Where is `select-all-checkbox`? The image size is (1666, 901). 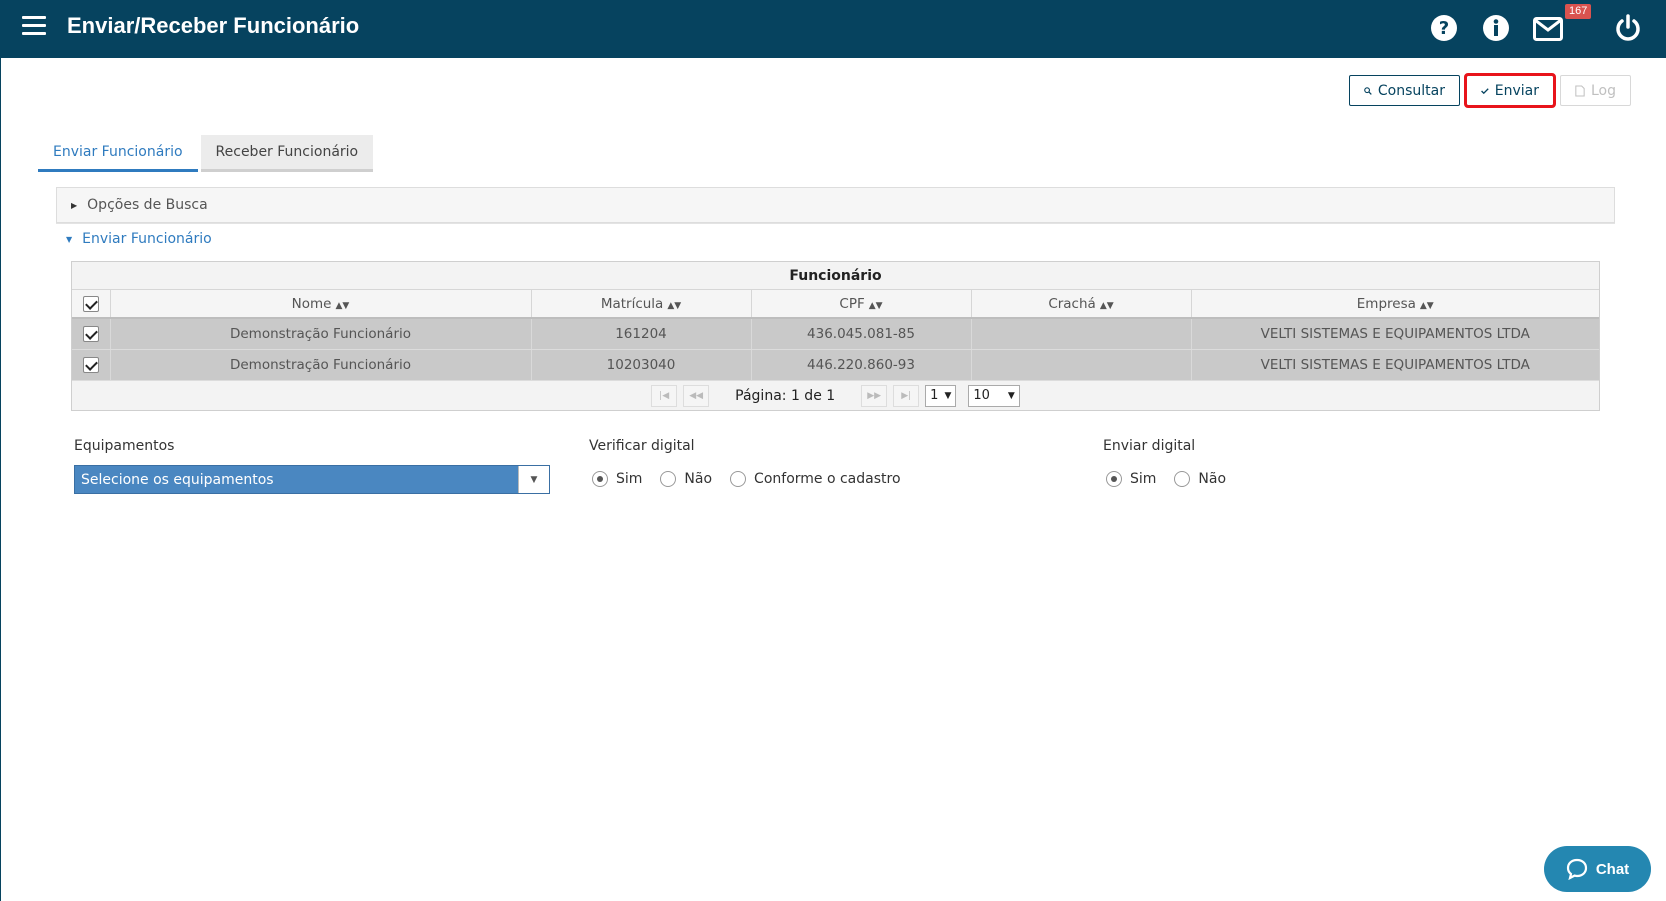
select-all-checkbox is located at coordinates (90, 303).